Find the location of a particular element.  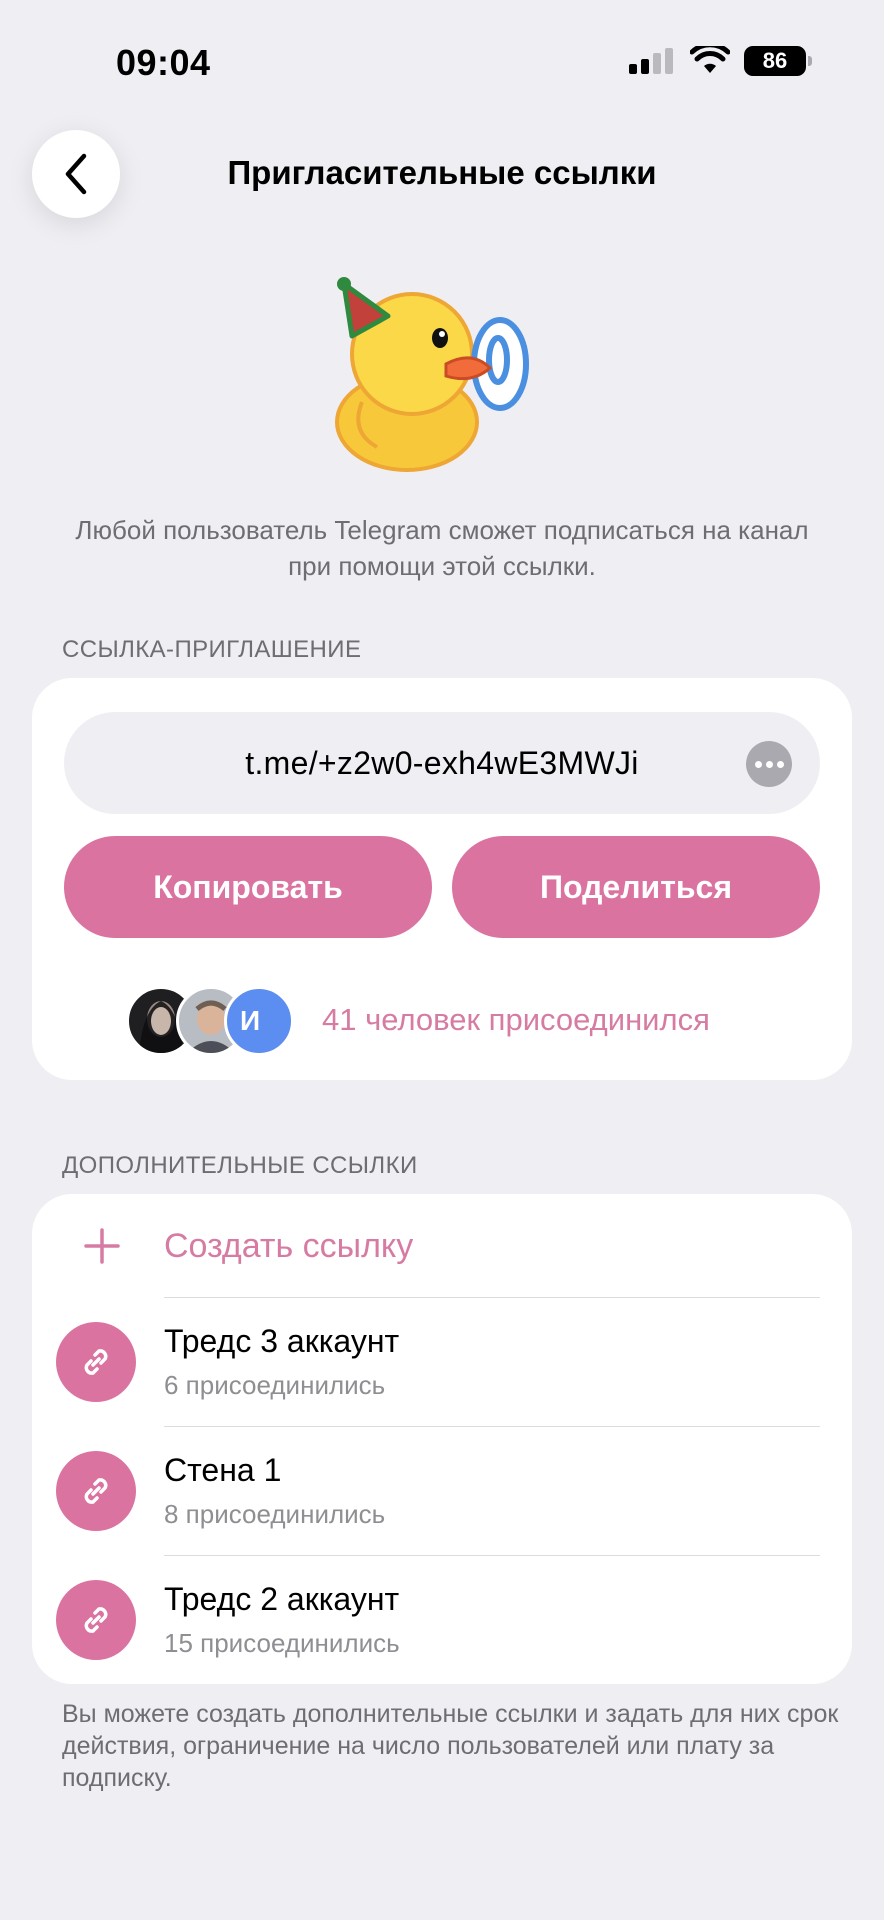

battery-icon: 86 is located at coordinates (778, 61).